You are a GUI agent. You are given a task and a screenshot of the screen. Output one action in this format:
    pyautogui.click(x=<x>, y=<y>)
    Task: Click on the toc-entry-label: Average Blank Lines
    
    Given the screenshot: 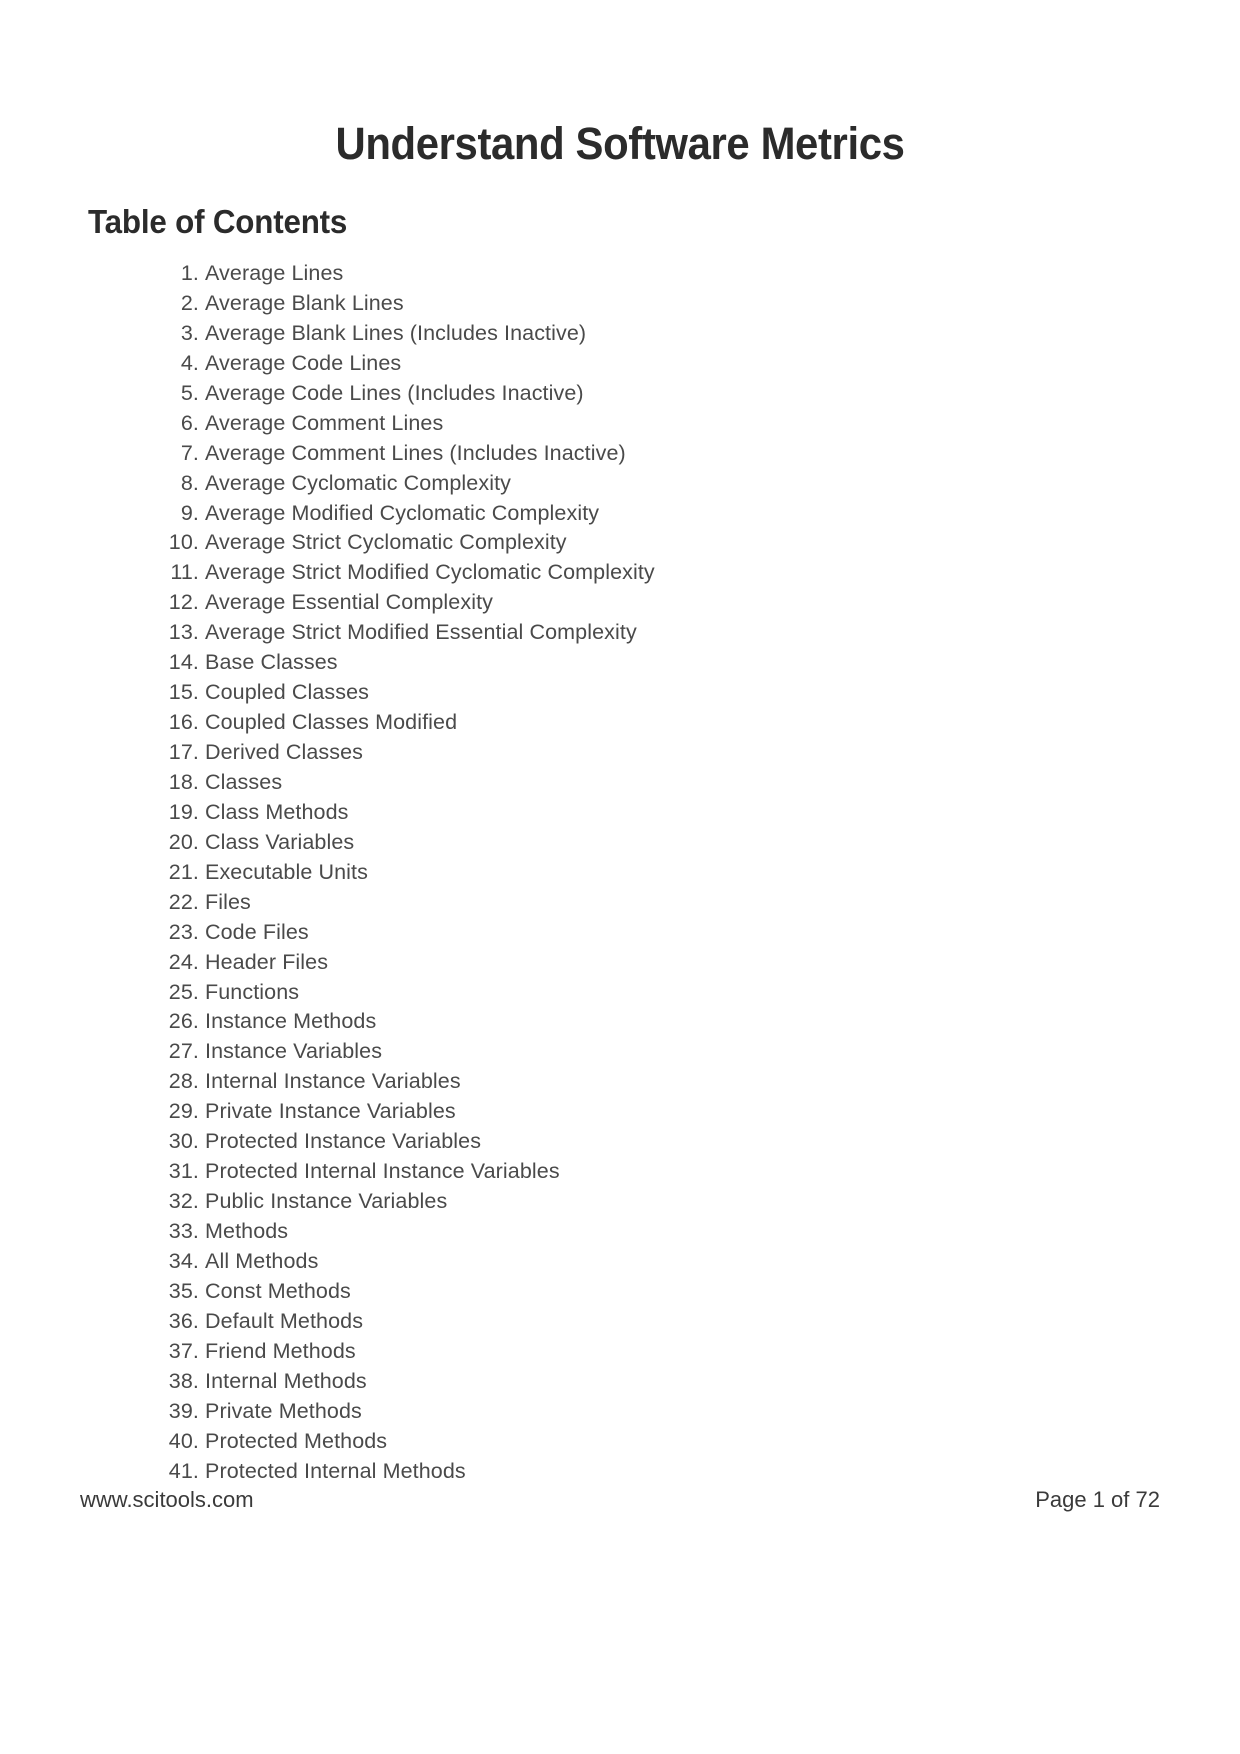 What is the action you would take?
    pyautogui.click(x=303, y=304)
    